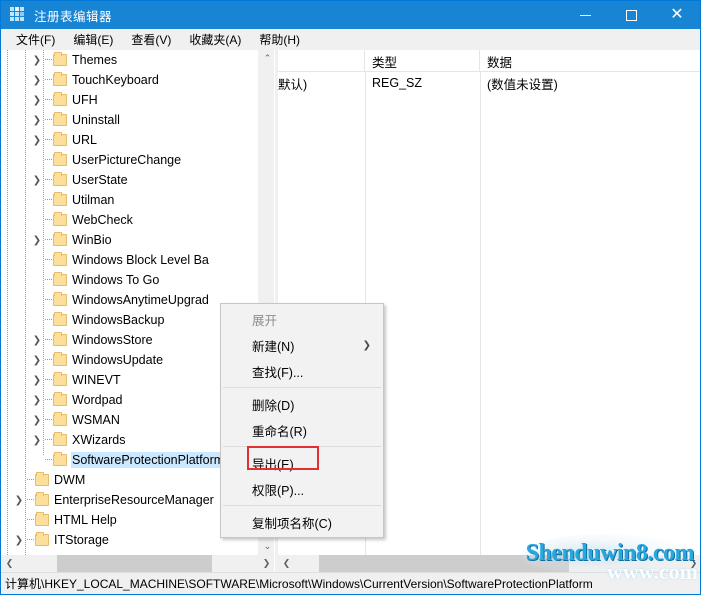 This screenshot has width=701, height=595. I want to click on tree-item-label: WSMAN, so click(96, 420).